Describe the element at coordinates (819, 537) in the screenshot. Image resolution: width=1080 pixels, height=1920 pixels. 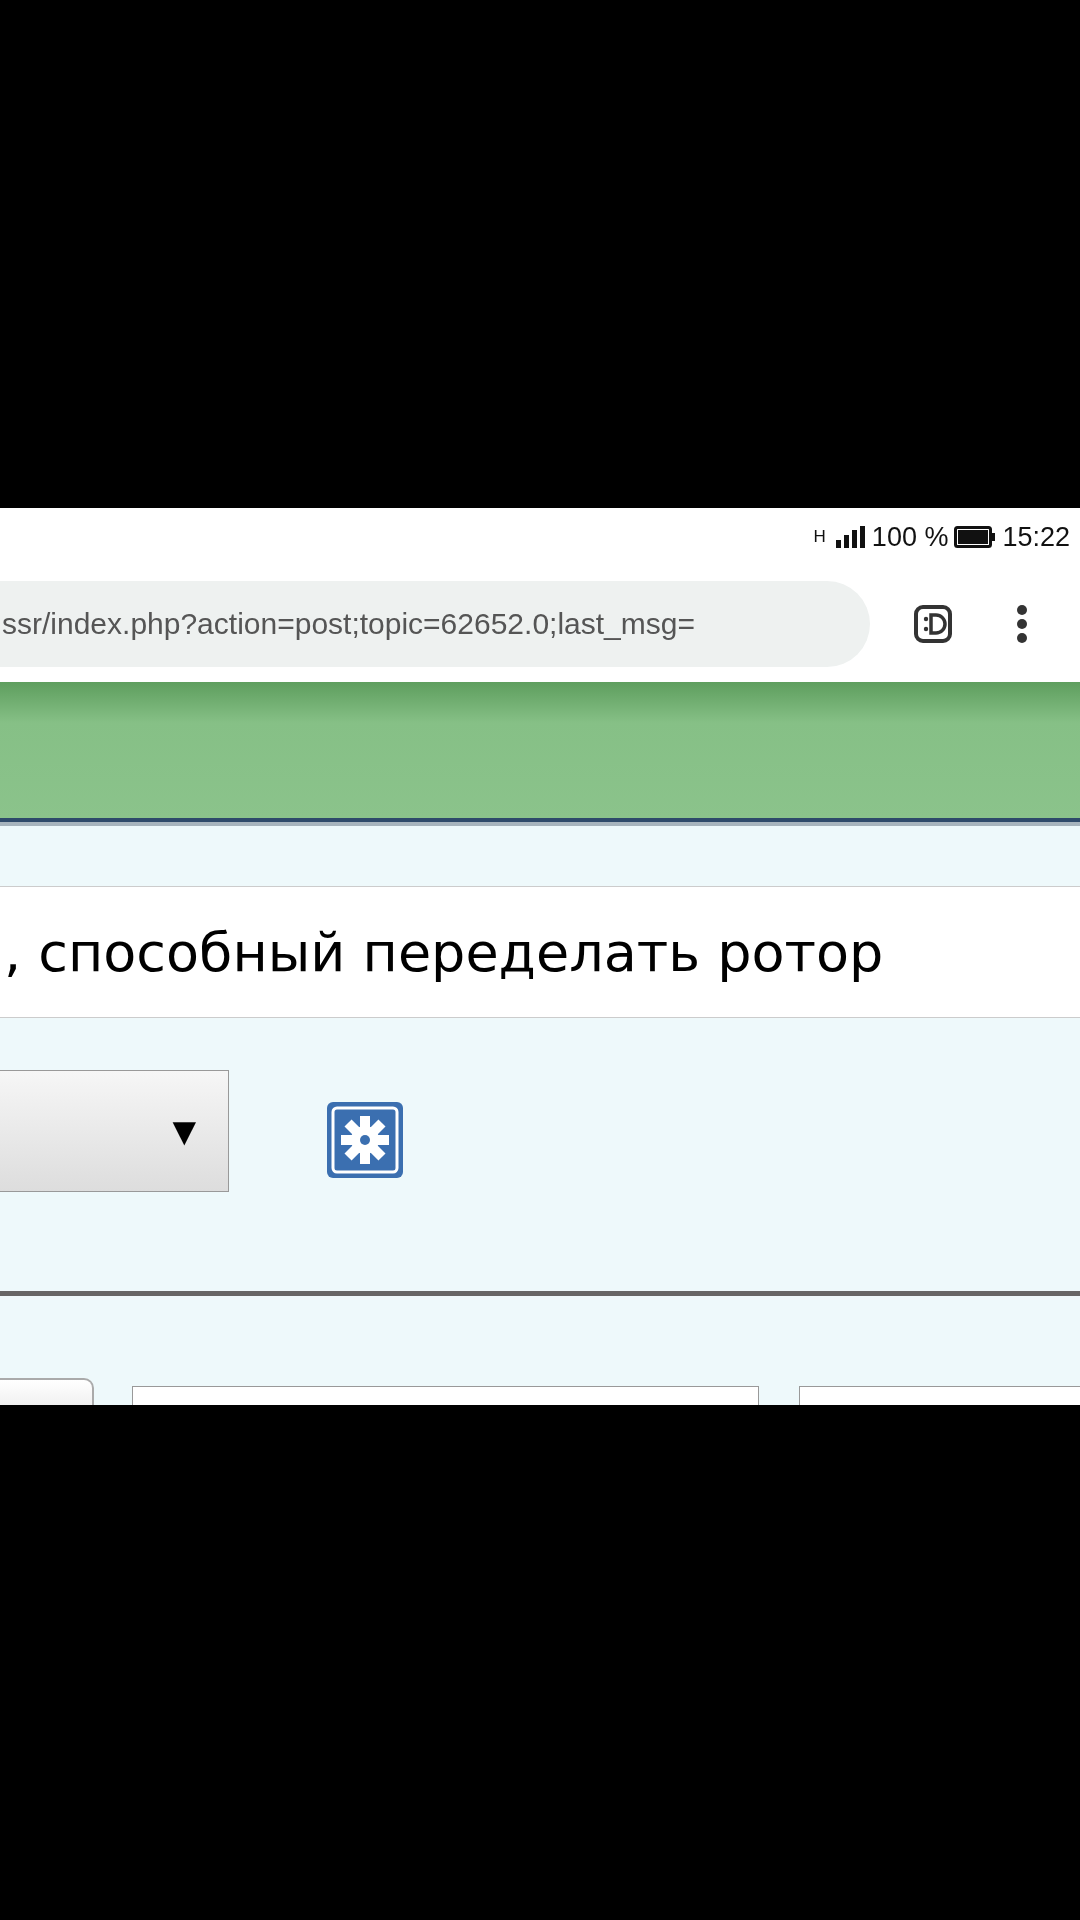
I see `network-type: H` at that location.